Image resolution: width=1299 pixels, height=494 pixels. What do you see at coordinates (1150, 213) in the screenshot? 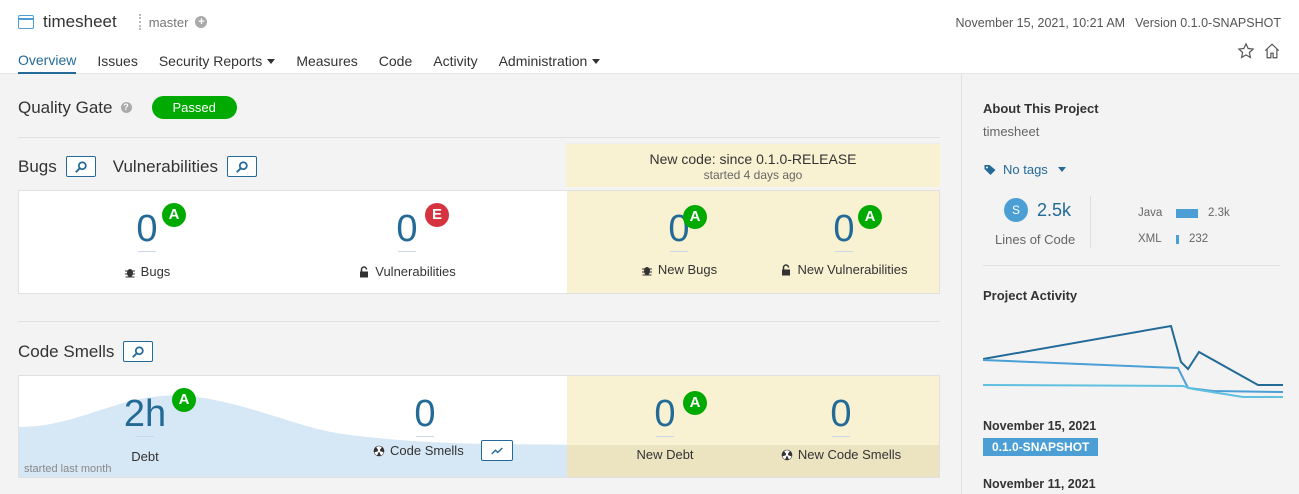
I see `language-name: Java` at bounding box center [1150, 213].